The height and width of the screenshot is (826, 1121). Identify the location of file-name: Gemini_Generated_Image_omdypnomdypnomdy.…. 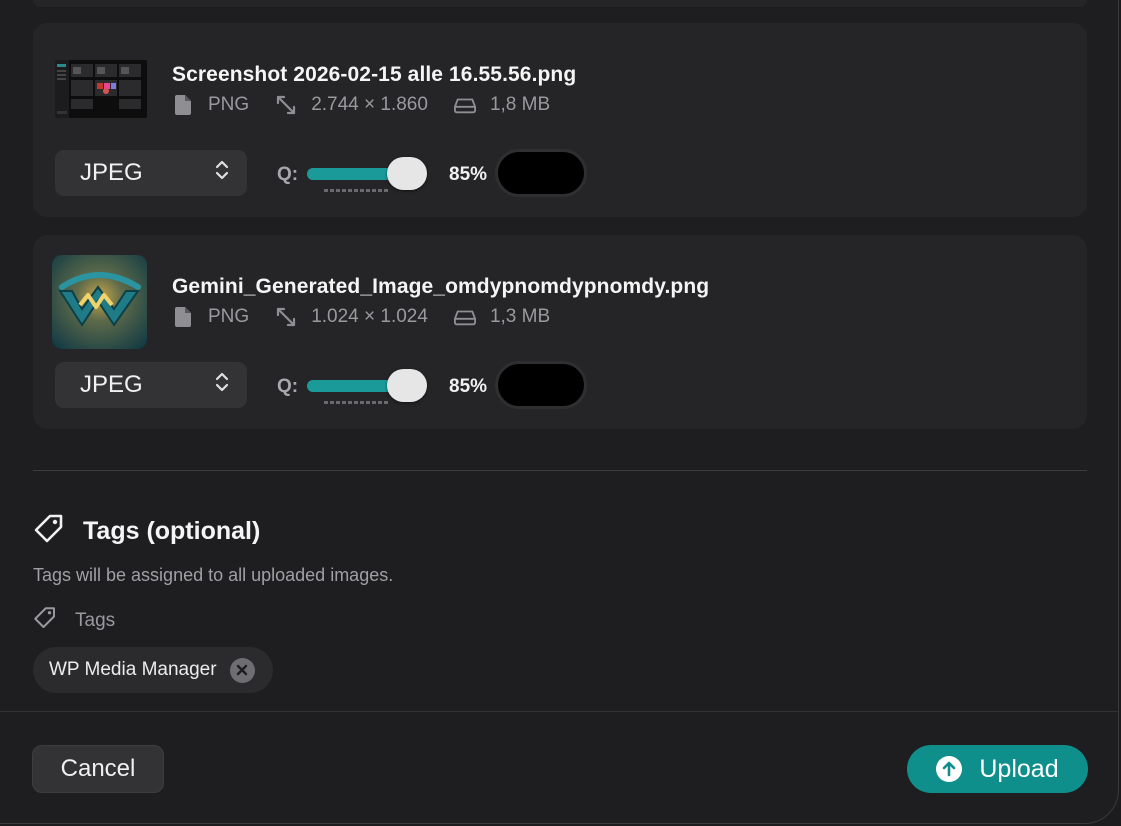
(441, 286).